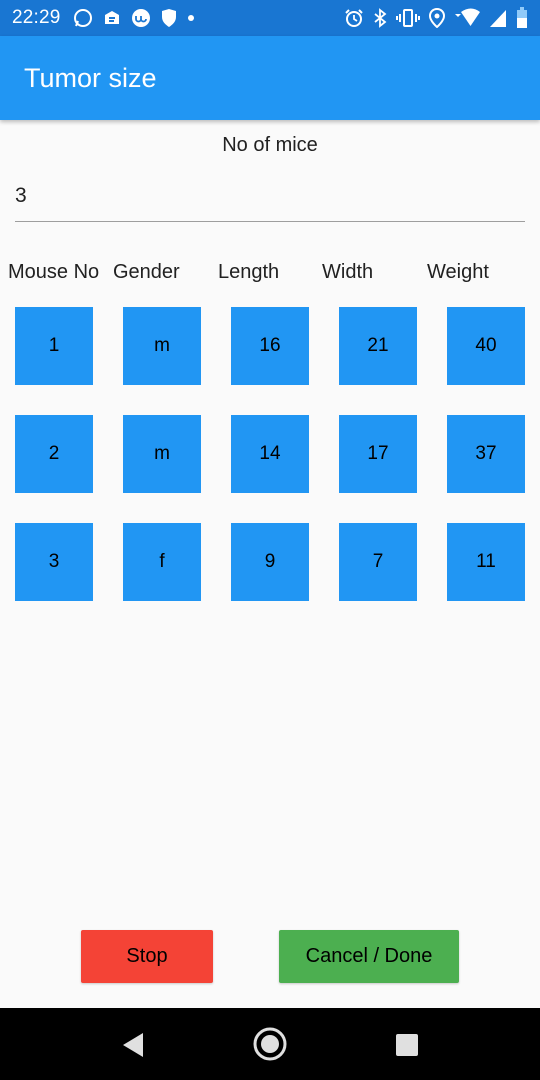  I want to click on cell-length: 14, so click(270, 454).